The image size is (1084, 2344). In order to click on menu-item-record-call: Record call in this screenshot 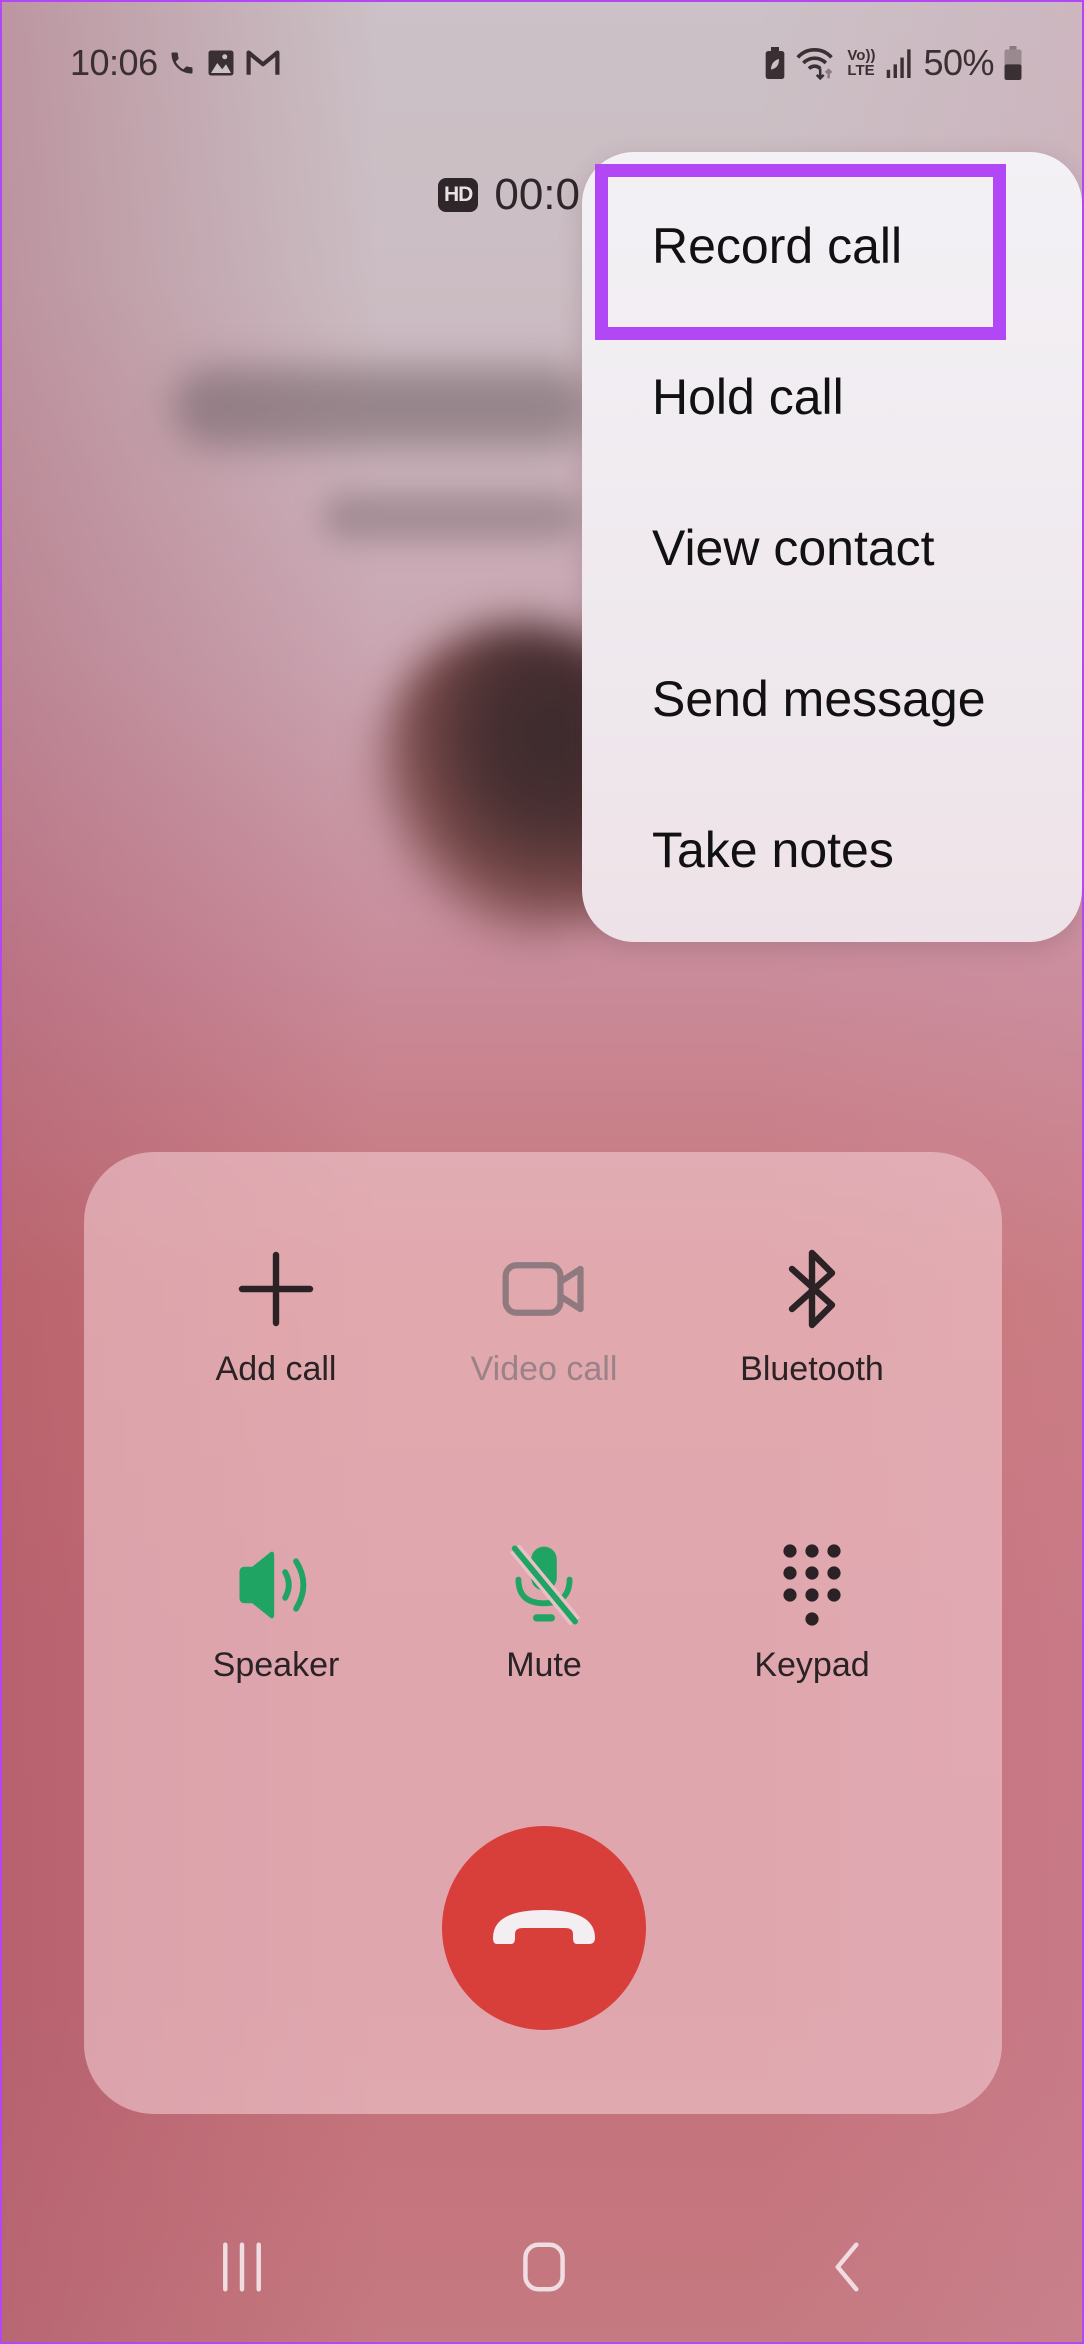, I will do `click(777, 246)`.